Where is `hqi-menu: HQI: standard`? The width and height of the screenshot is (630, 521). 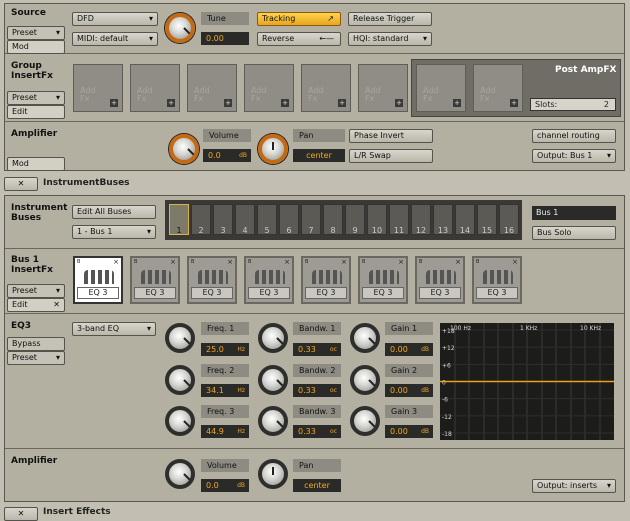 hqi-menu: HQI: standard is located at coordinates (390, 39).